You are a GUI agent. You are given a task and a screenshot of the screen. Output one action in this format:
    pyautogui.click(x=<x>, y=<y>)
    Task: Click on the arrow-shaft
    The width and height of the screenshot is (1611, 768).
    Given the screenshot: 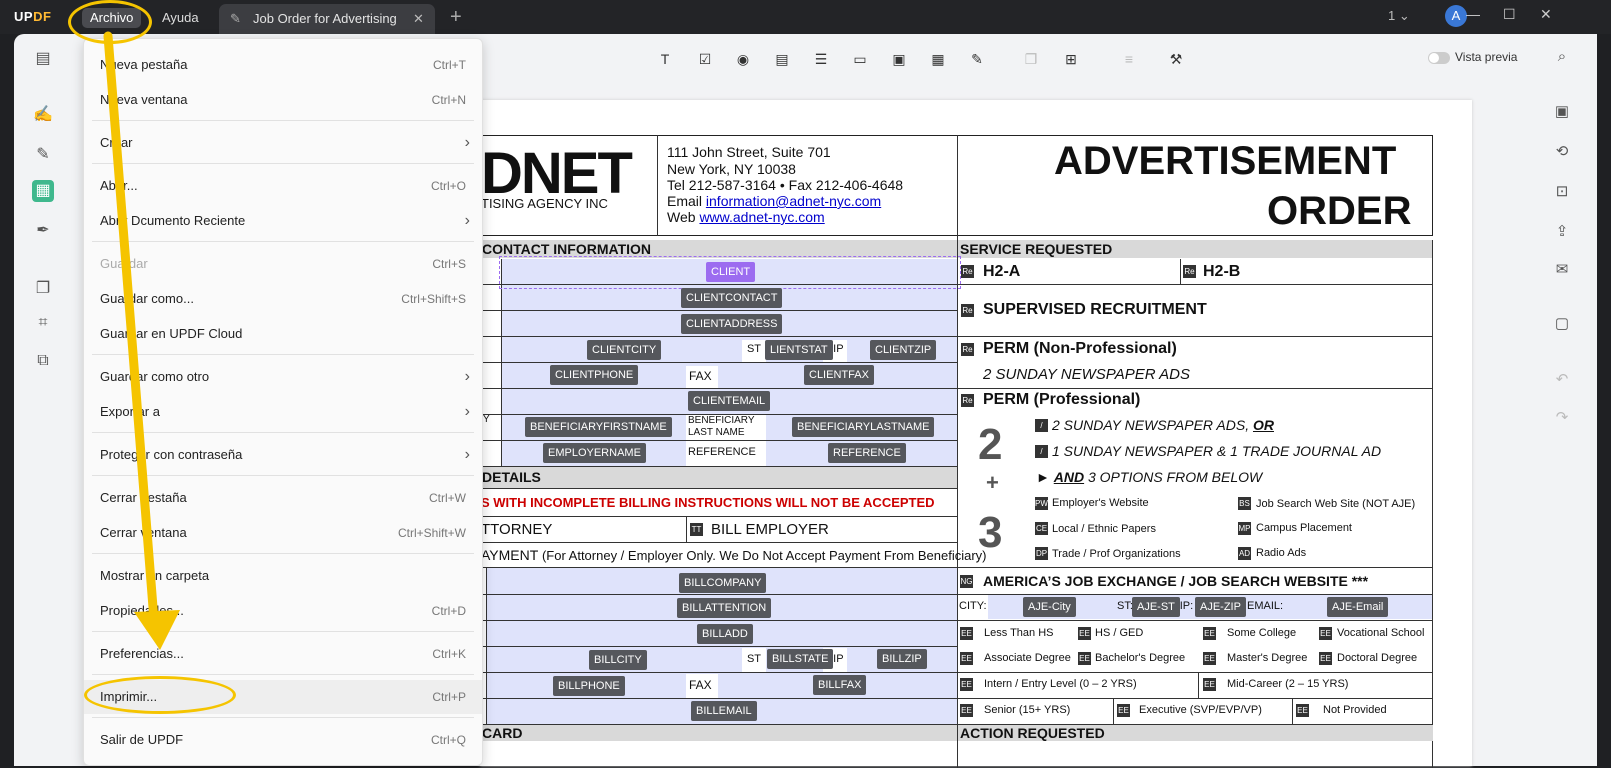 What is the action you would take?
    pyautogui.click(x=131, y=328)
    